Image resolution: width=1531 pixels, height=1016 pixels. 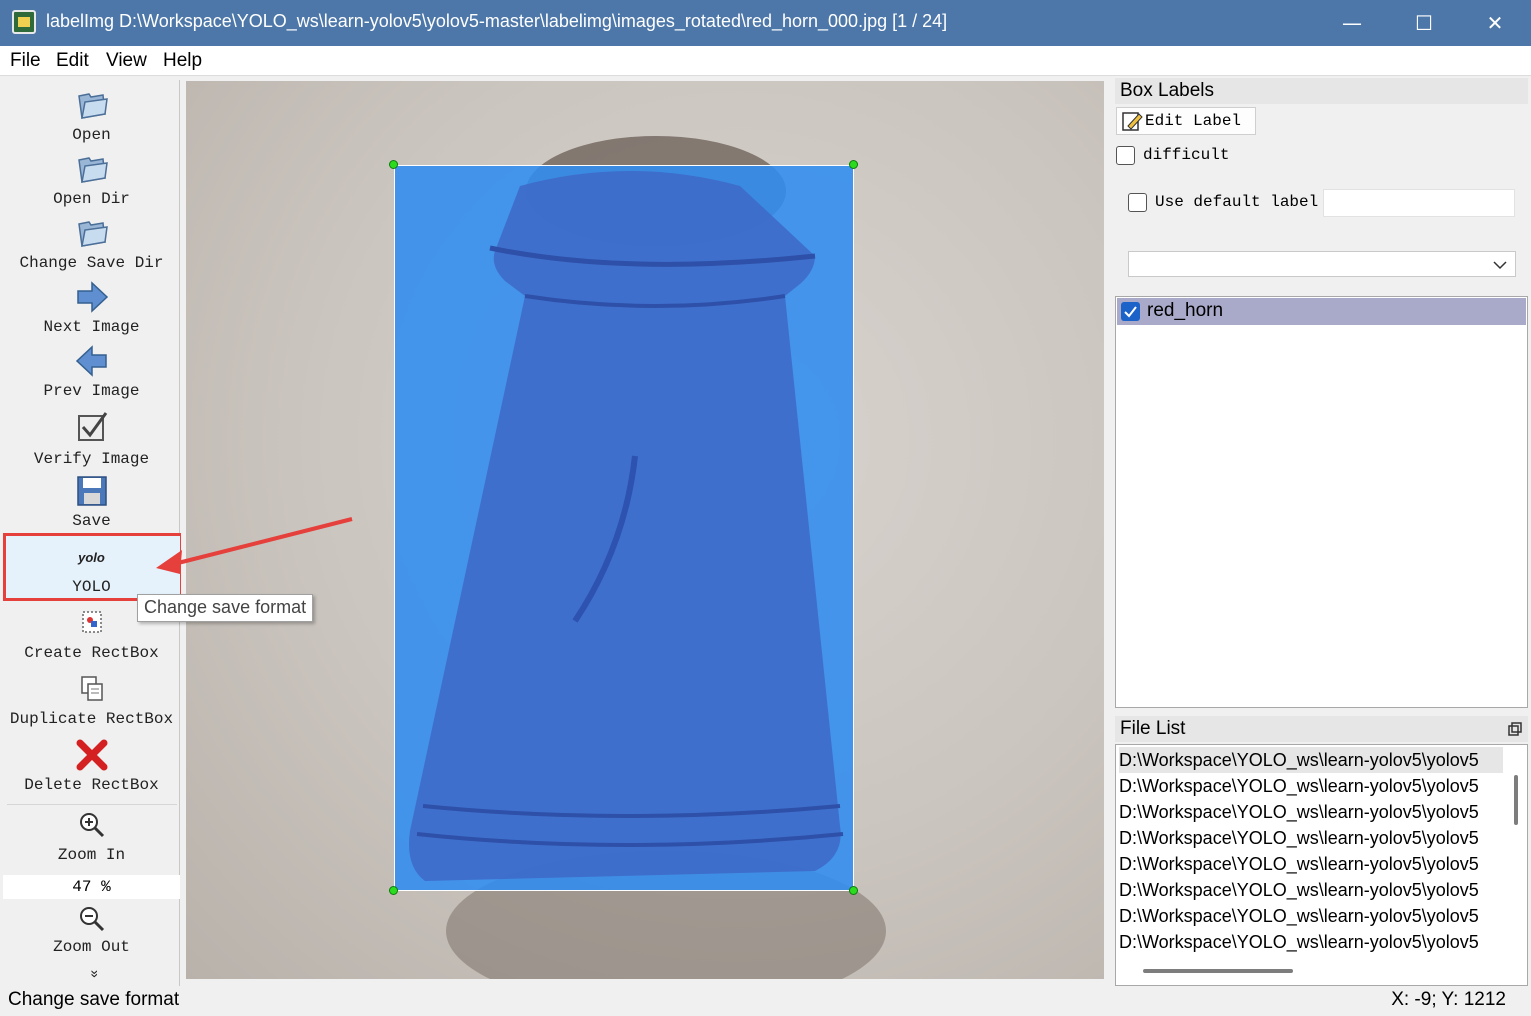 I want to click on create-rectbox-icon, so click(x=92, y=622).